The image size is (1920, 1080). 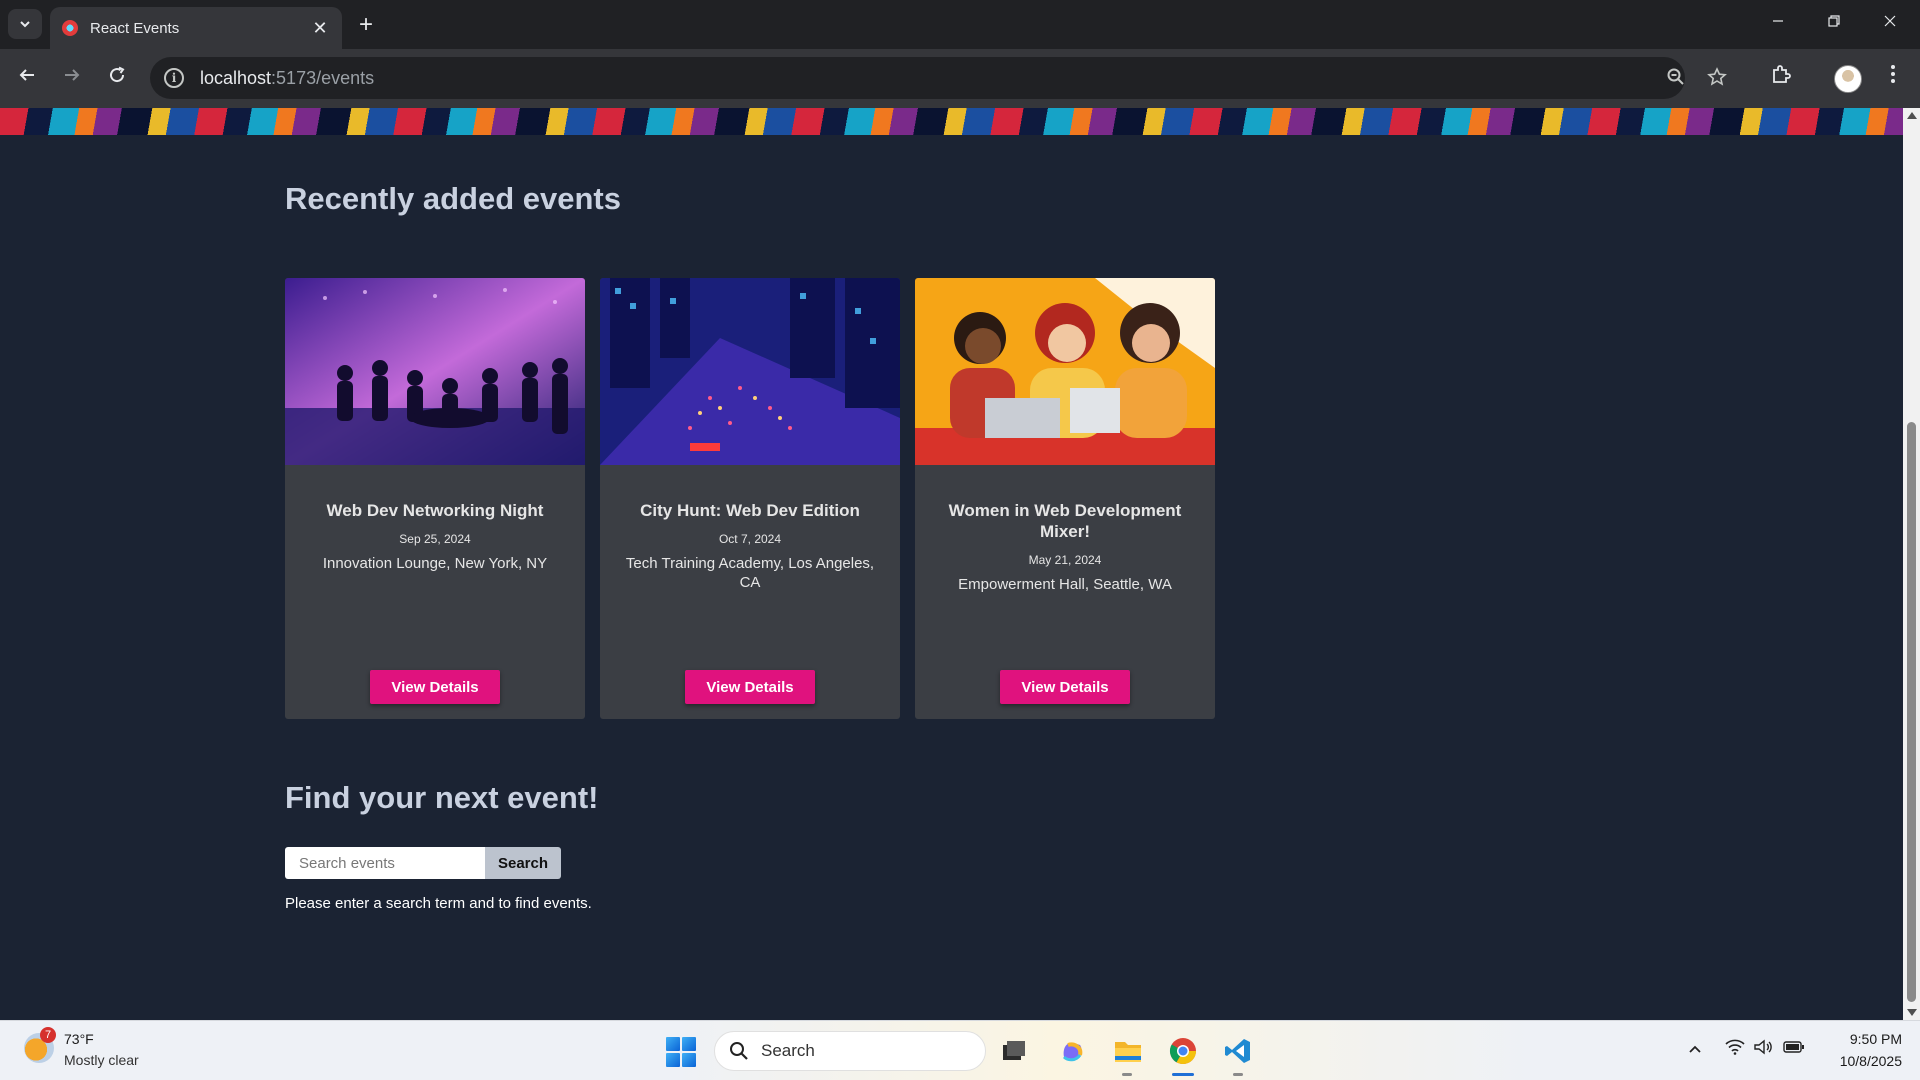 What do you see at coordinates (1128, 1051) in the screenshot?
I see `file-explorer-icon` at bounding box center [1128, 1051].